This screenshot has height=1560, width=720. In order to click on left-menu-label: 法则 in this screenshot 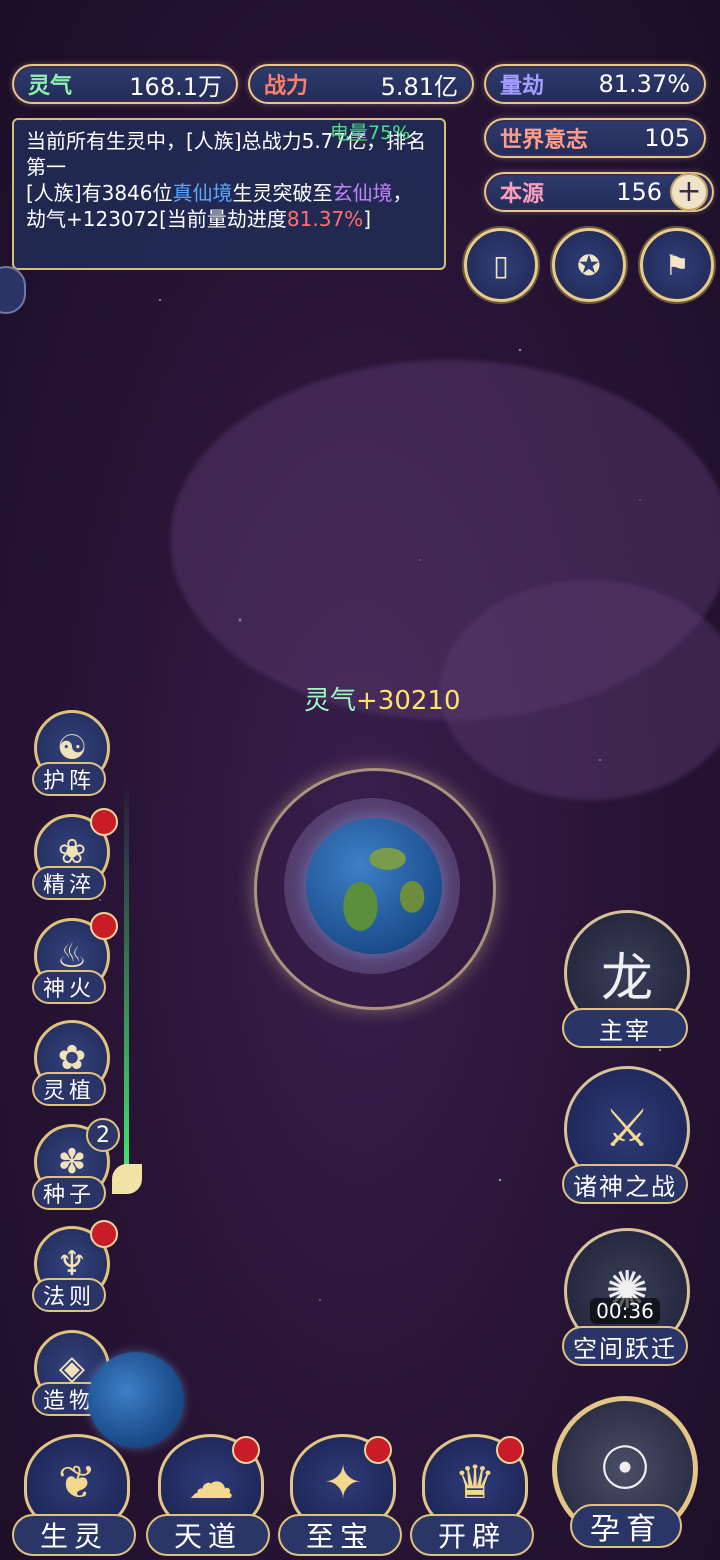, I will do `click(69, 1295)`.